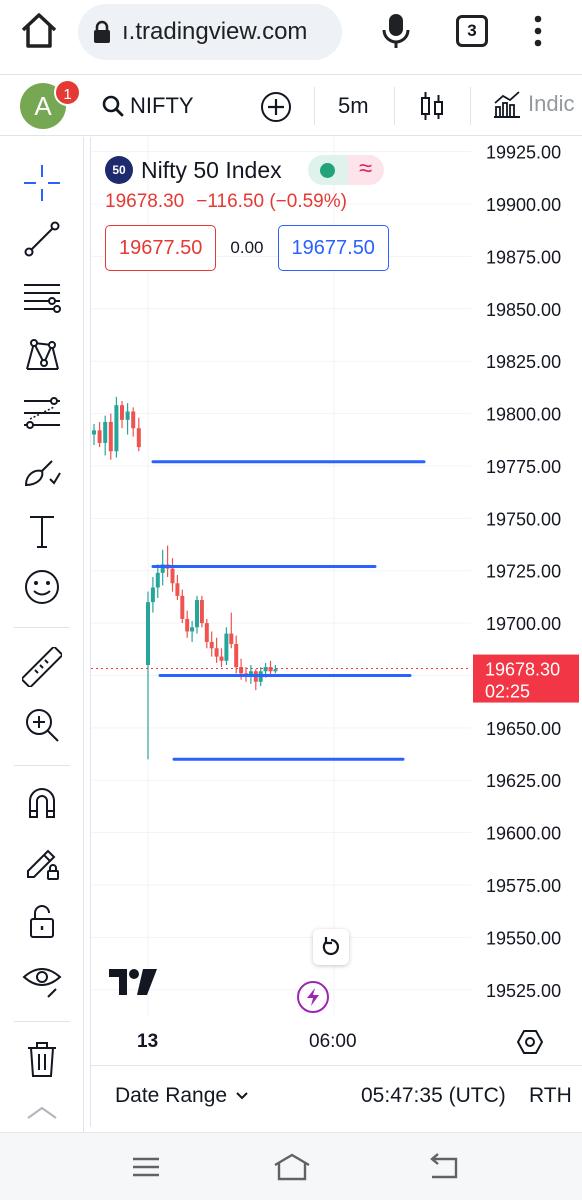  What do you see at coordinates (42, 413) in the screenshot?
I see `forecast-tools-icon` at bounding box center [42, 413].